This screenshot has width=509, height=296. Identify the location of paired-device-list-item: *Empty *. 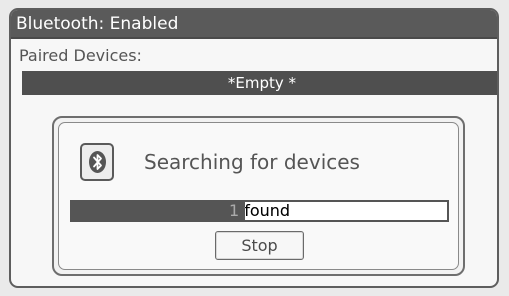
(259, 83).